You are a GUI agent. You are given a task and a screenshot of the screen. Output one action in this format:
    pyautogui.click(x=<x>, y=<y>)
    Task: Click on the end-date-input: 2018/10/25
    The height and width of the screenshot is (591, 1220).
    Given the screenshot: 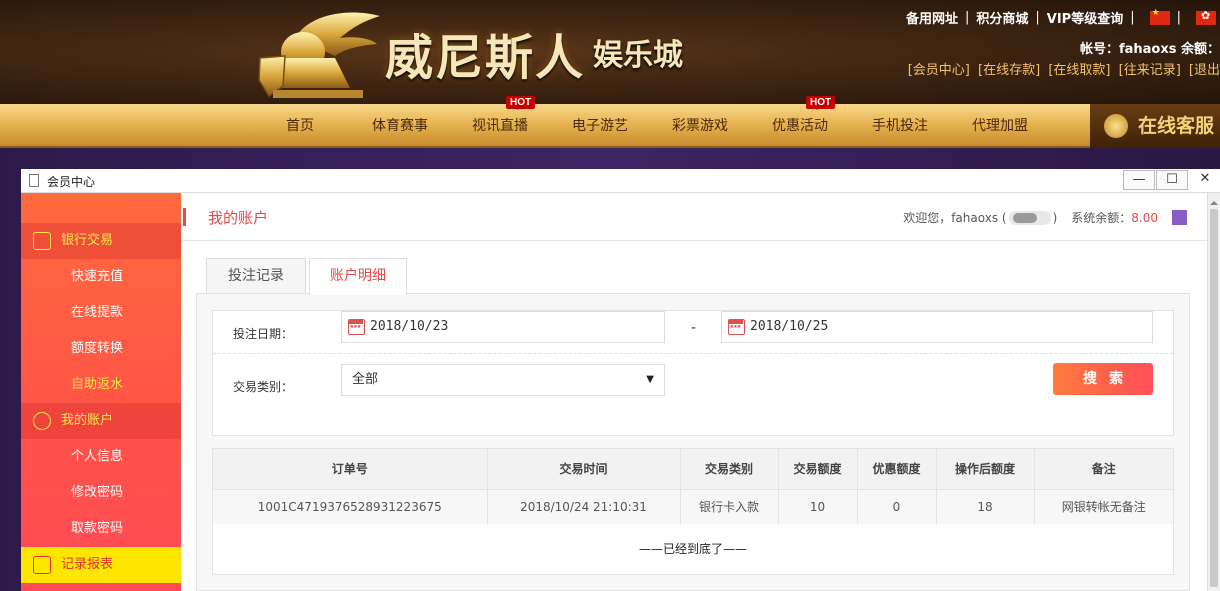 What is the action you would take?
    pyautogui.click(x=937, y=327)
    